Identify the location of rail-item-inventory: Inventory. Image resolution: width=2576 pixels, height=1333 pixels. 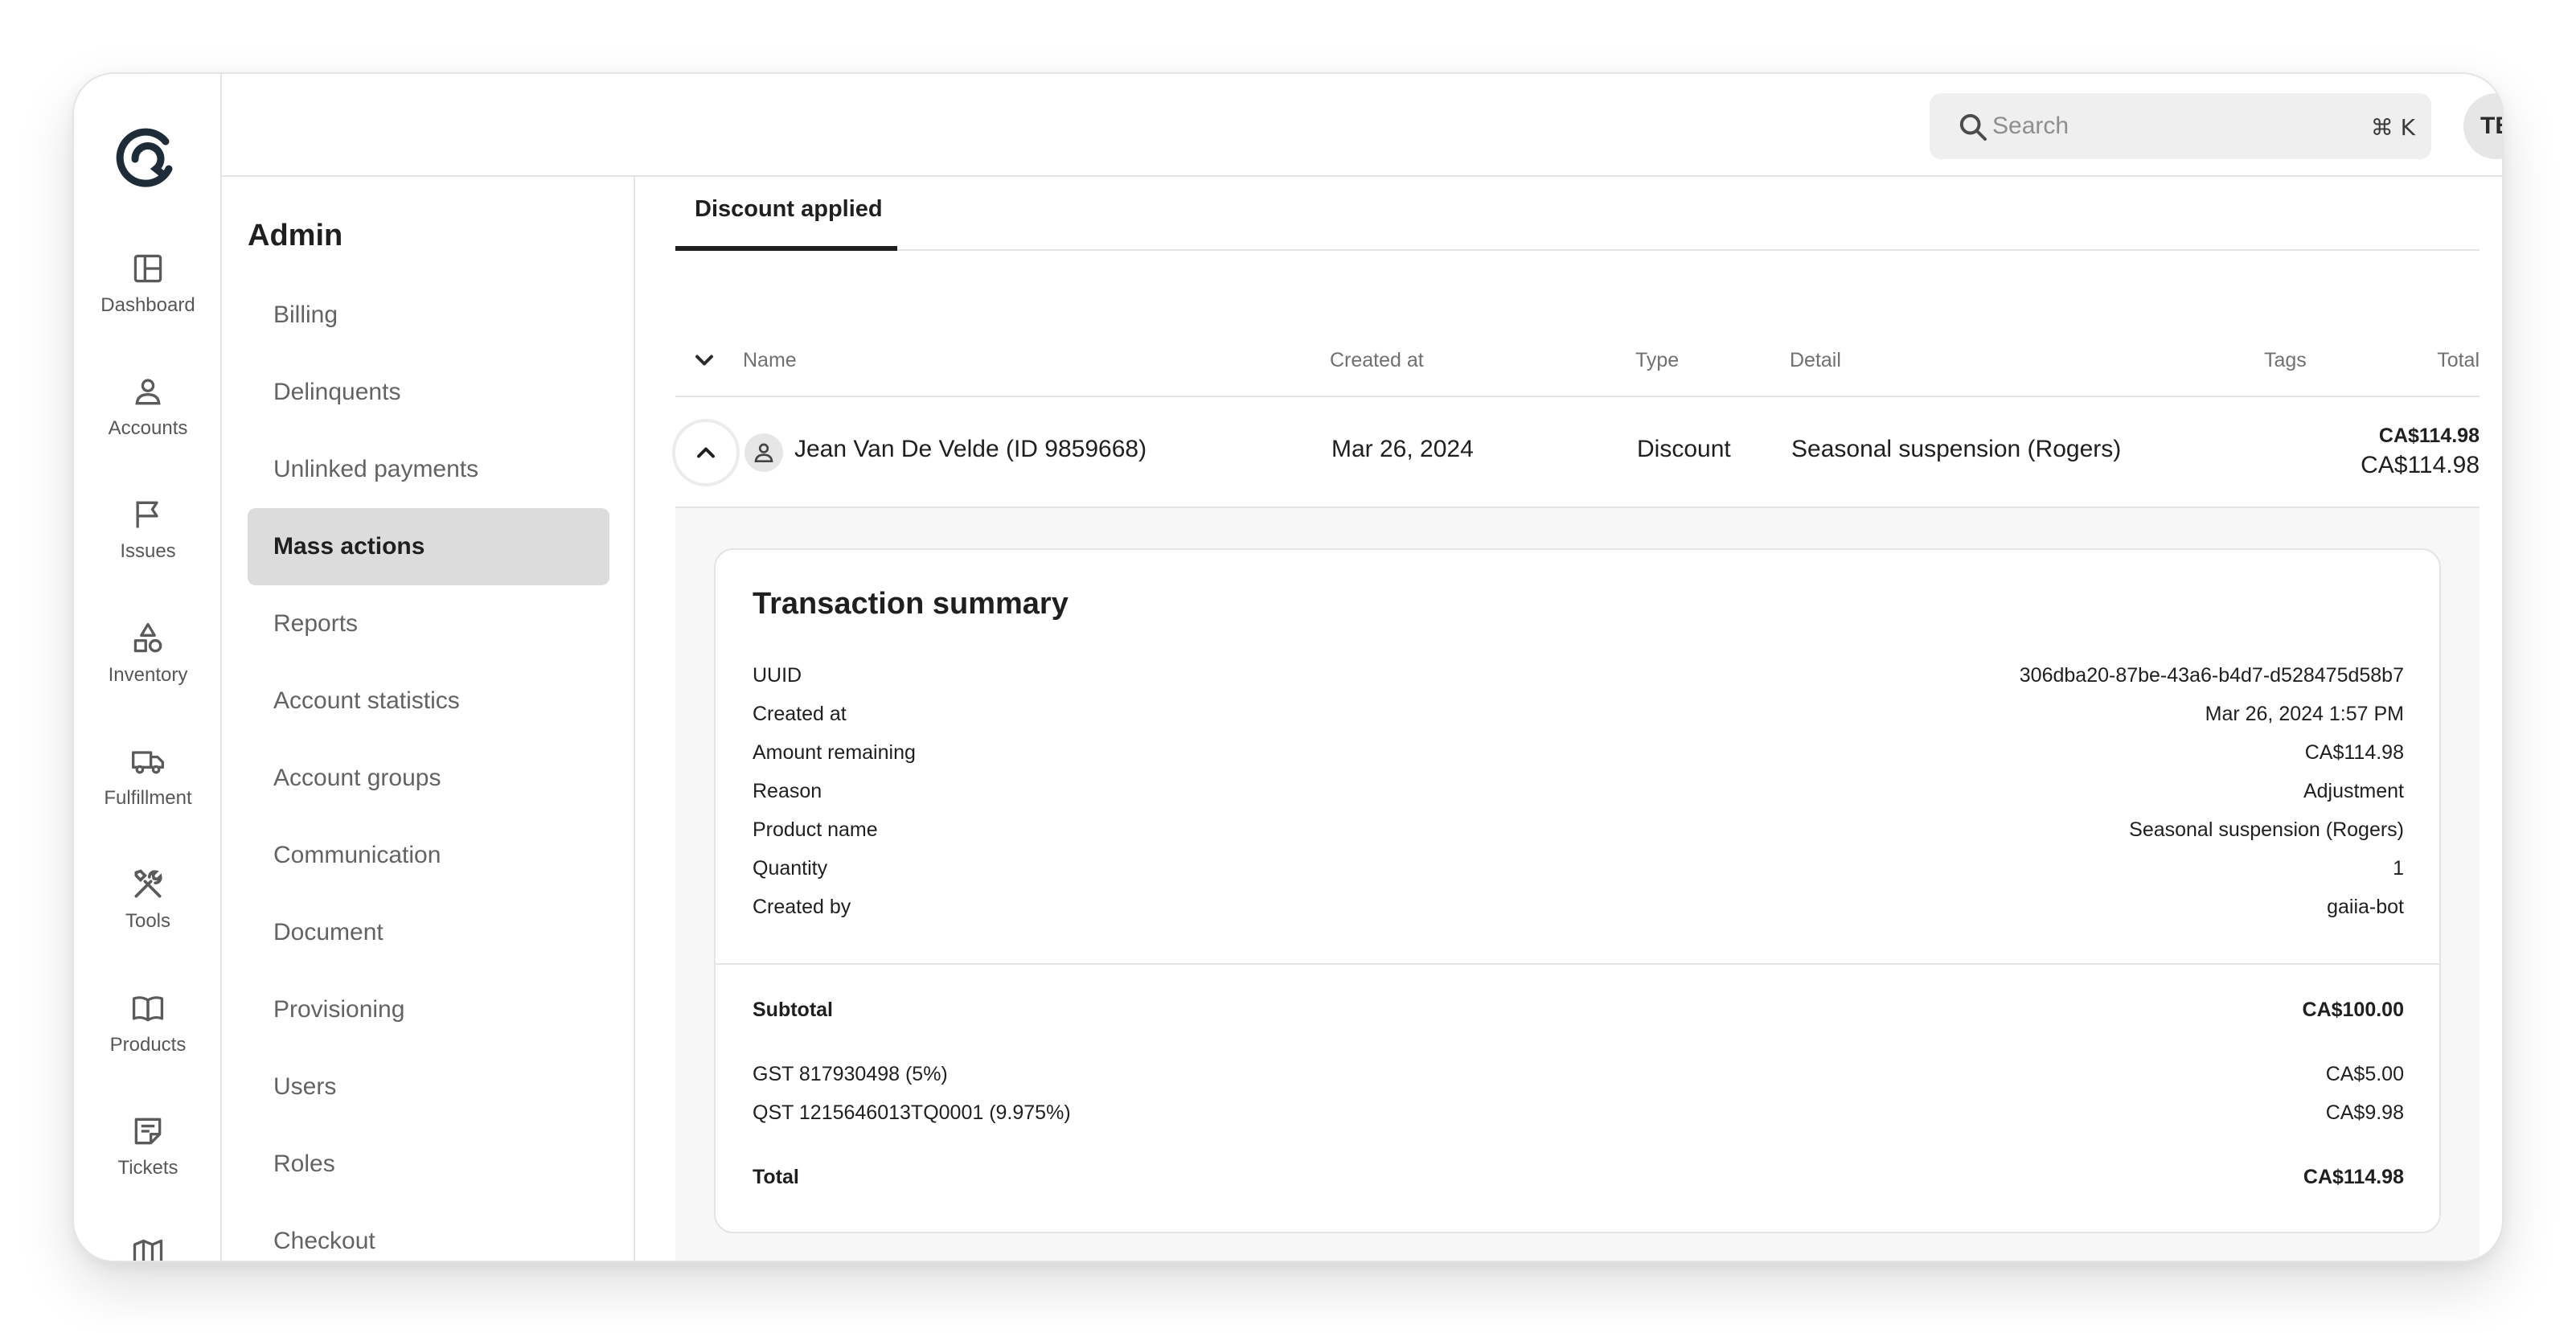
(148, 669).